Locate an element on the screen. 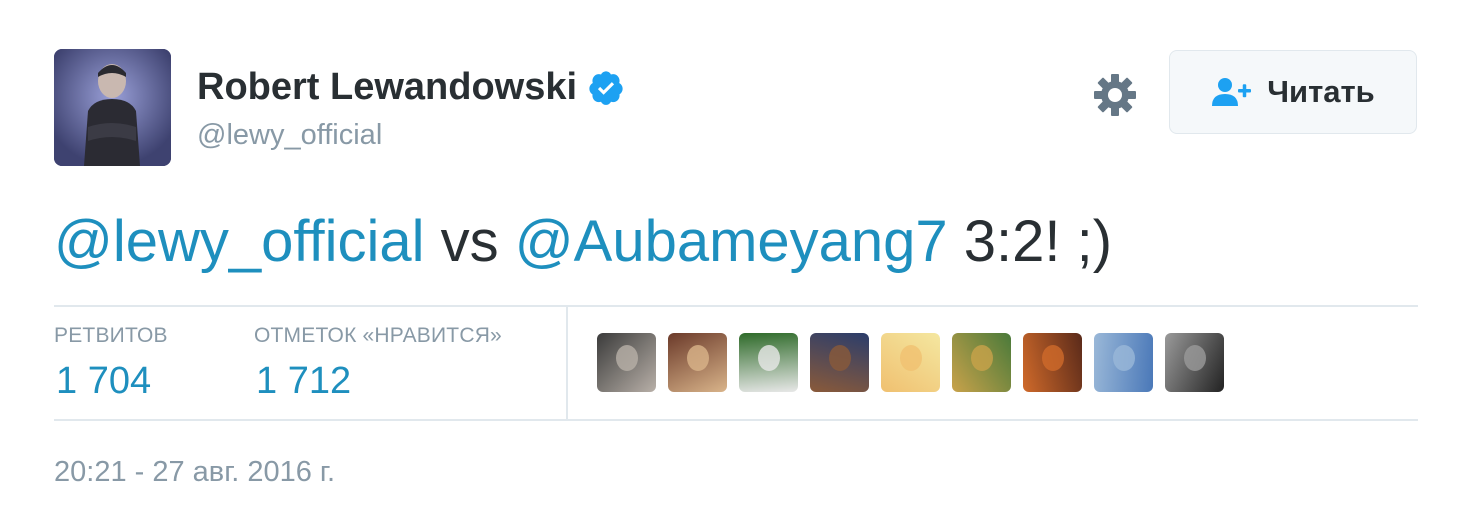 This screenshot has width=1460, height=522. likes-label: ОТМЕТОК «НРАВИТСЯ» is located at coordinates (378, 335).